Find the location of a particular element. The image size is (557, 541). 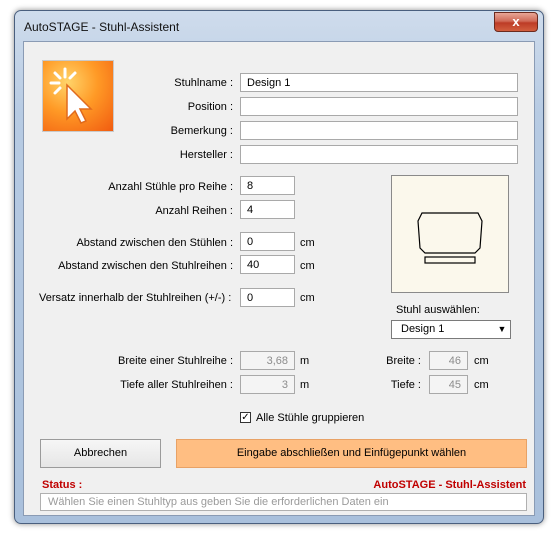

chair-select-value: Design 1 is located at coordinates (423, 329).